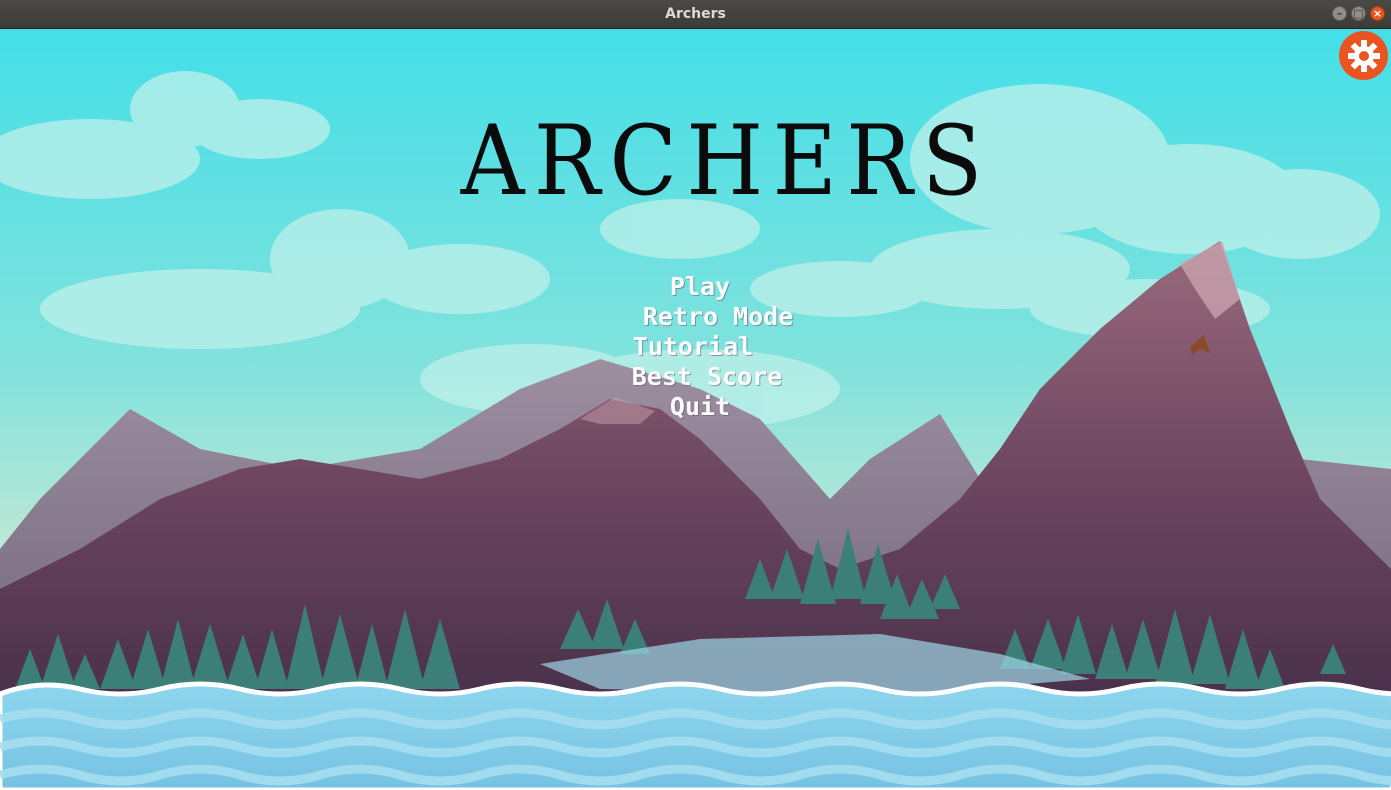  I want to click on close-icon: ×, so click(1377, 13).